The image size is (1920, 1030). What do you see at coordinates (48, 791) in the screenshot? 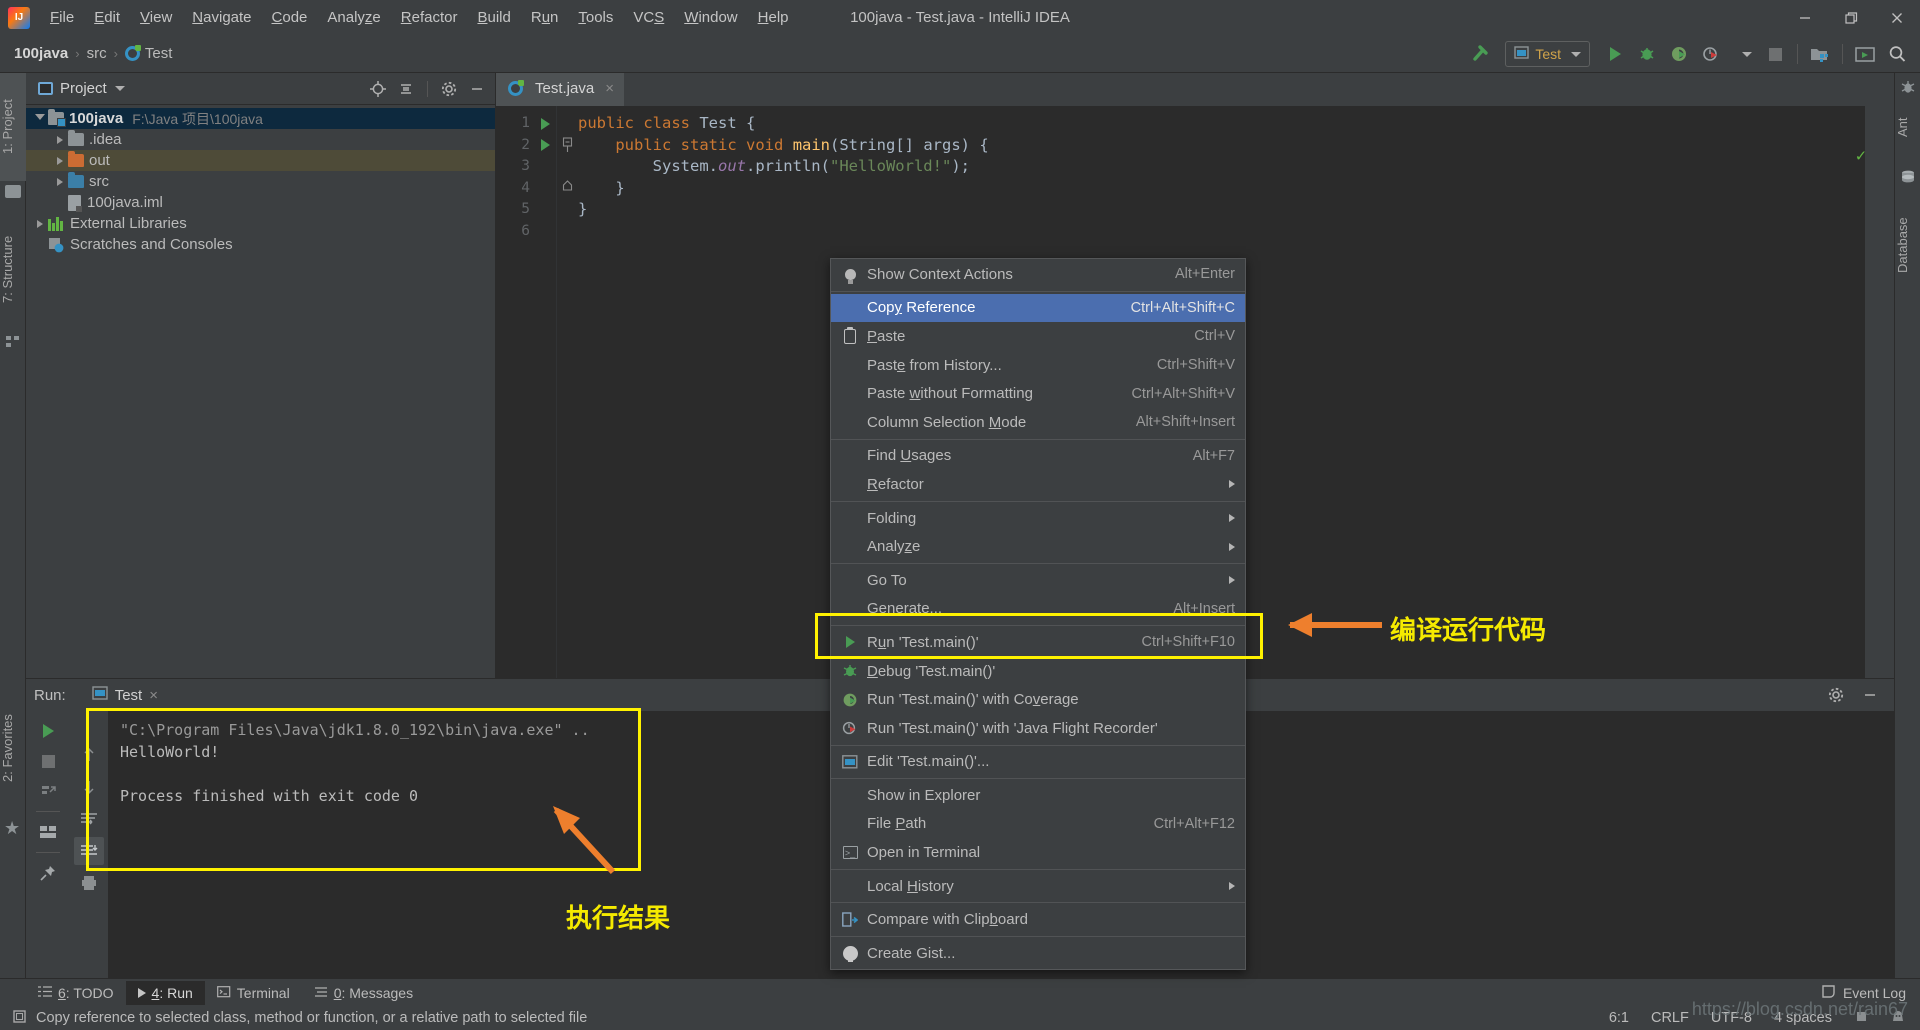
I see `dump-threads-button` at bounding box center [48, 791].